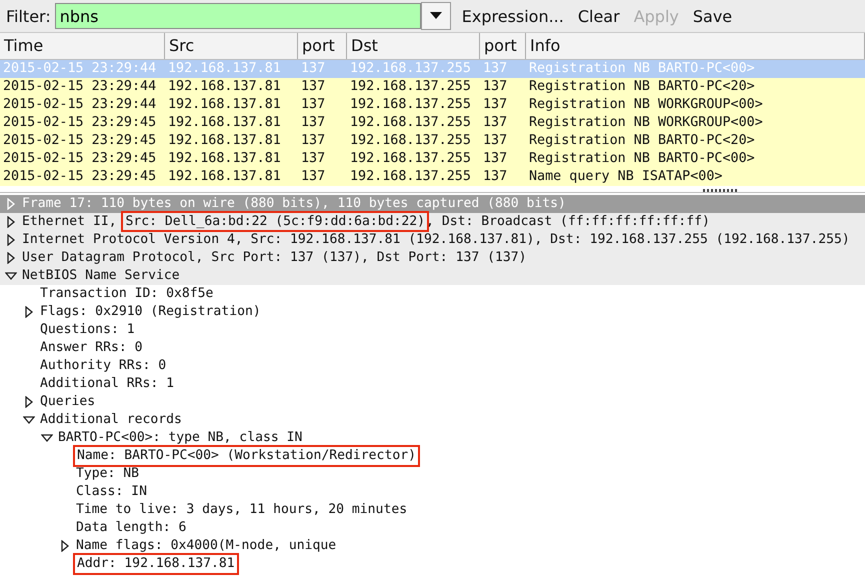  What do you see at coordinates (150, 312) in the screenshot?
I see `tree-item-text: Flags: 0x2910 (Registration)` at bounding box center [150, 312].